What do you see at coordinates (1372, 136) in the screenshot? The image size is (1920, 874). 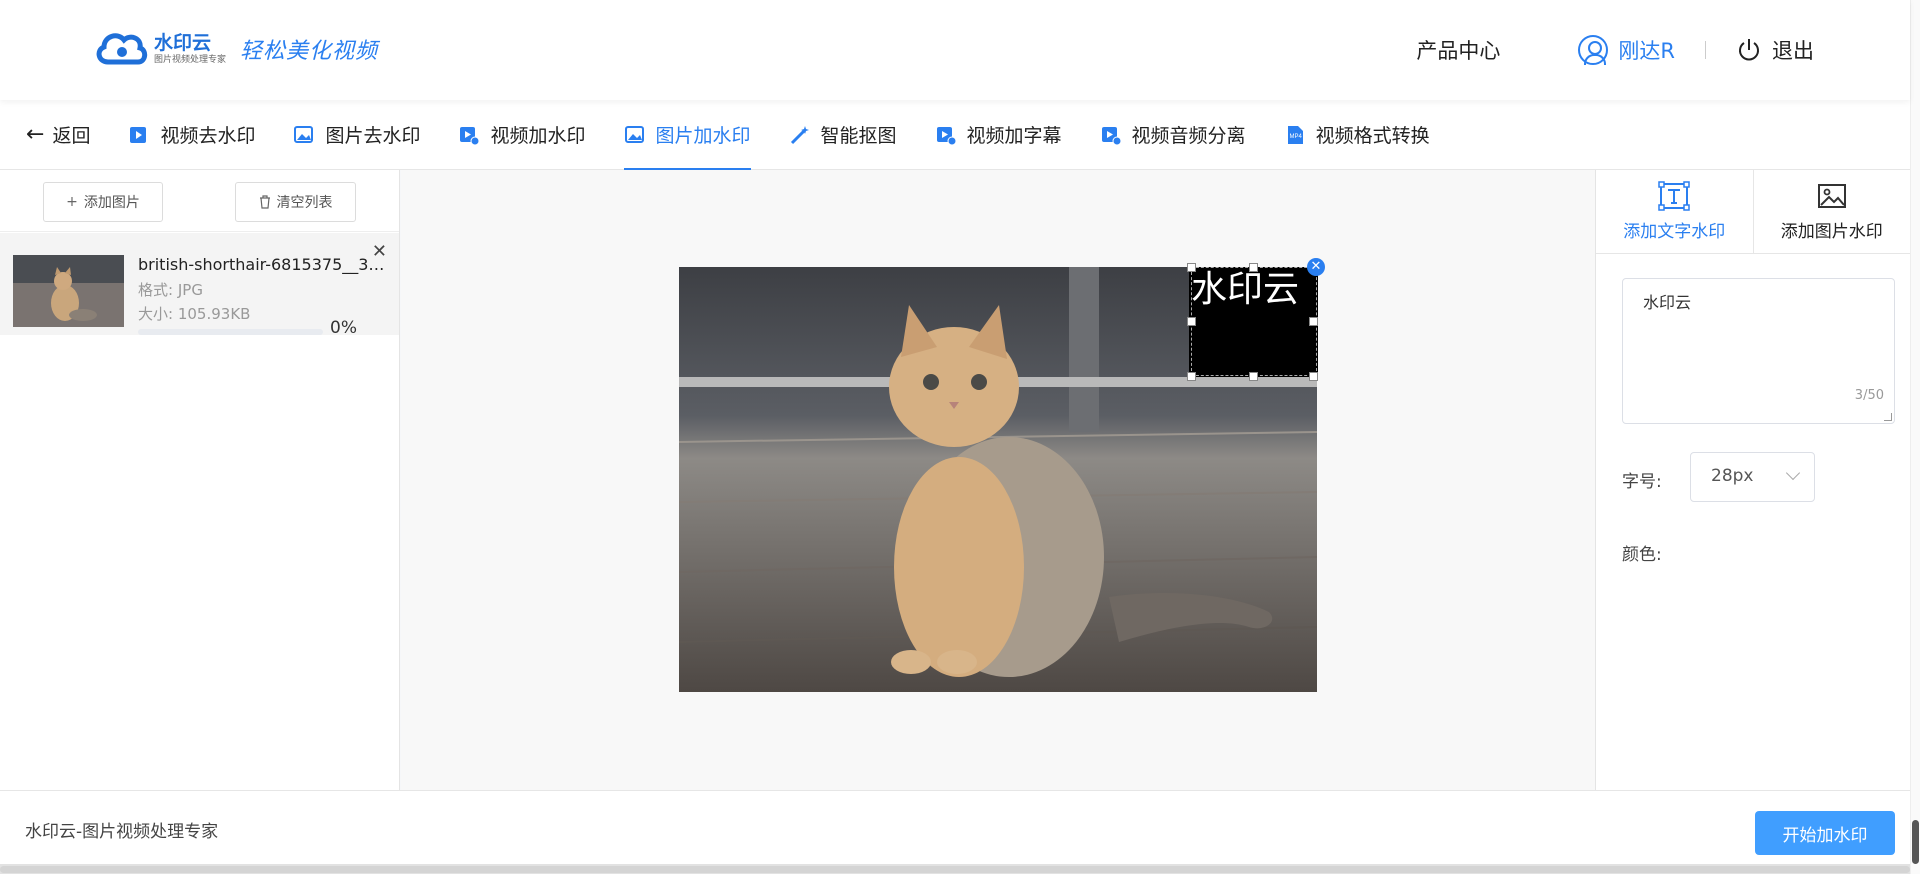 I see `tab-label: 视频格式转换` at bounding box center [1372, 136].